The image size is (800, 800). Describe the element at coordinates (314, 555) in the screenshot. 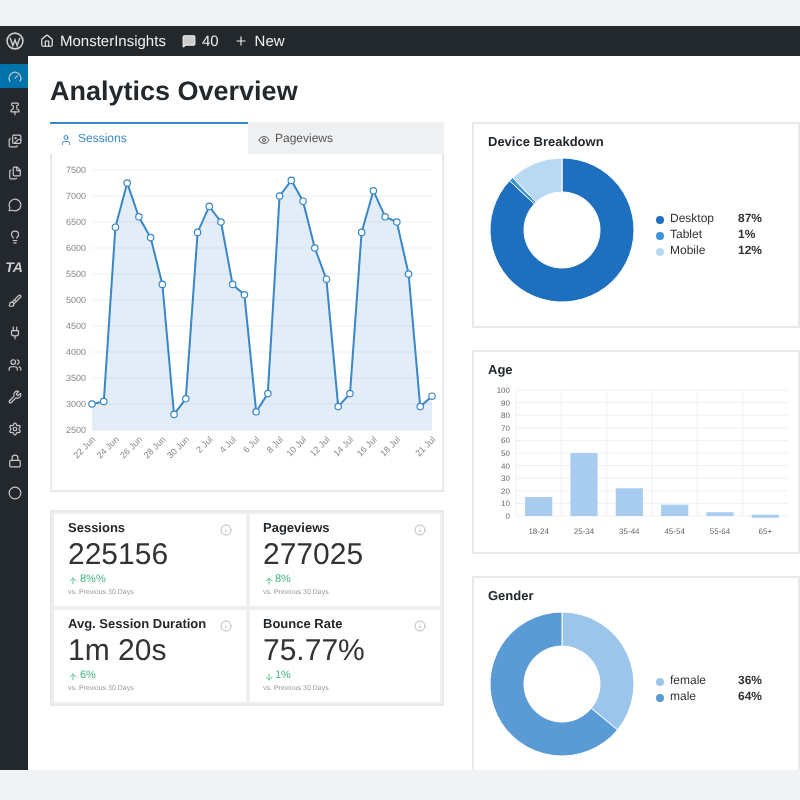

I see `stat-value: 277025` at that location.